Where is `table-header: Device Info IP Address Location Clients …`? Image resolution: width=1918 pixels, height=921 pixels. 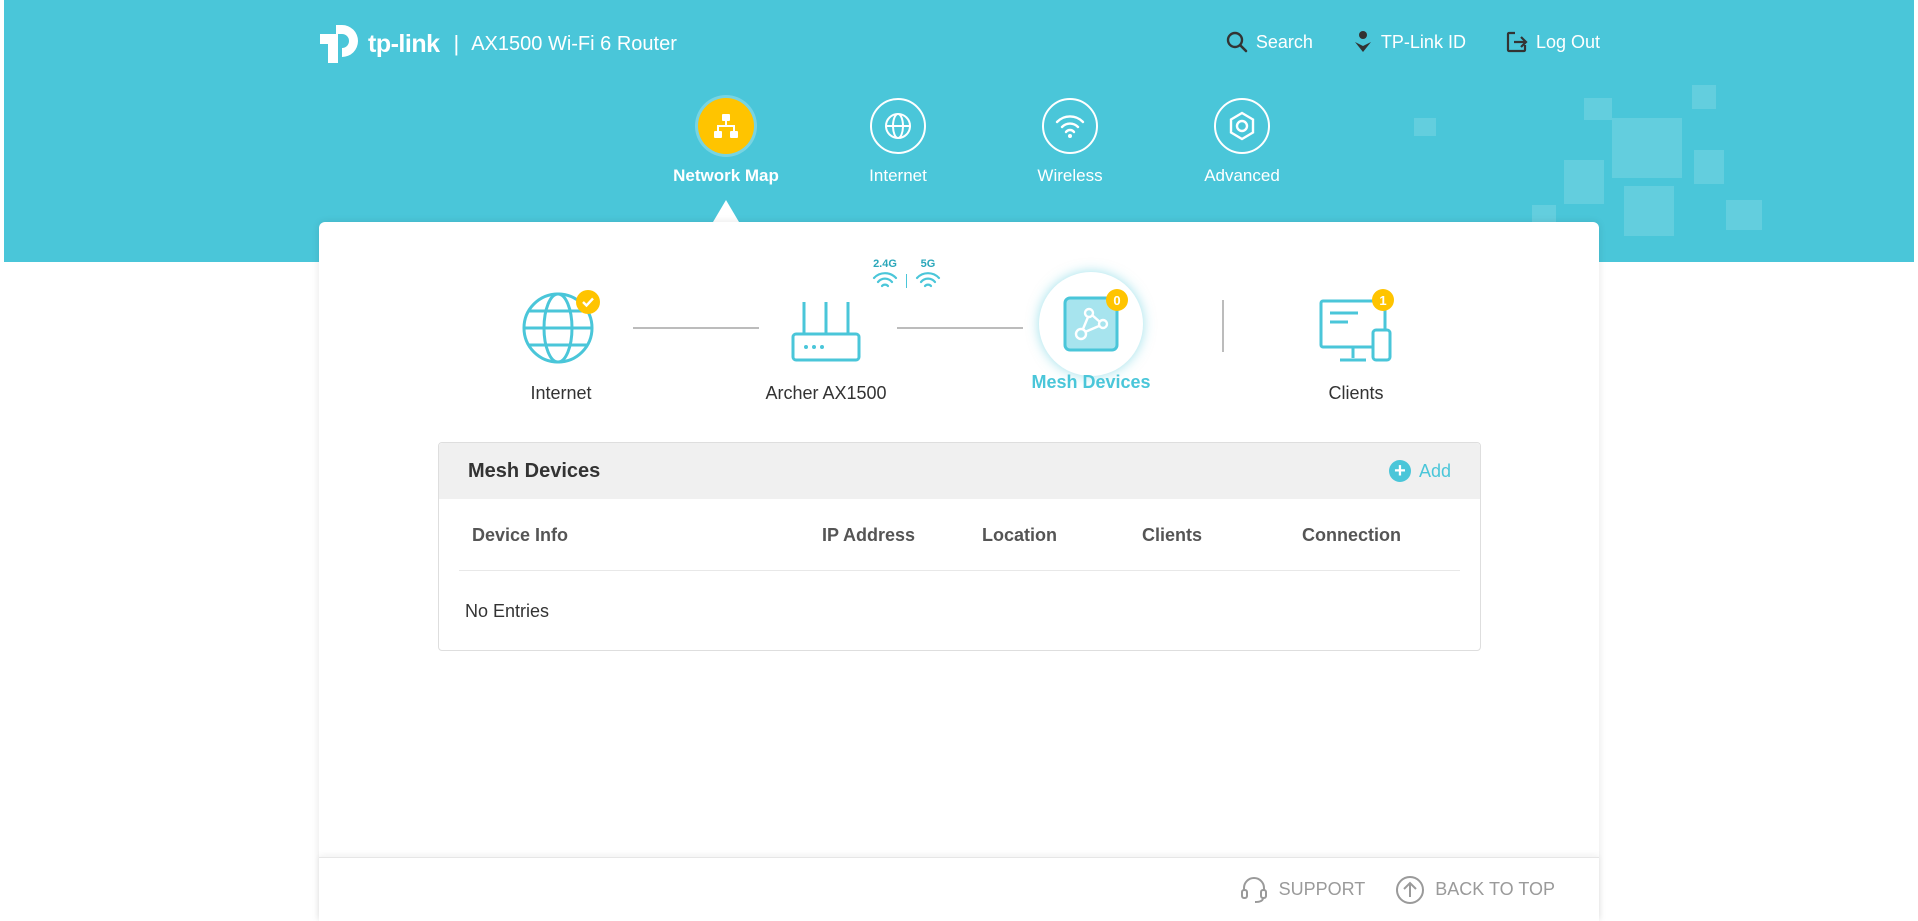 table-header: Device Info IP Address Location Clients … is located at coordinates (959, 535).